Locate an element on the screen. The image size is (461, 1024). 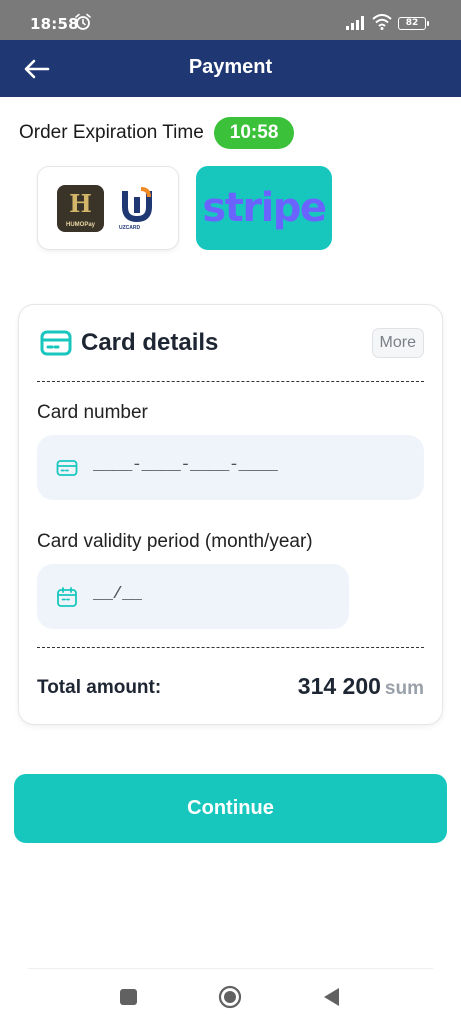
humopay-logo: H HUMOPay is located at coordinates (80, 208).